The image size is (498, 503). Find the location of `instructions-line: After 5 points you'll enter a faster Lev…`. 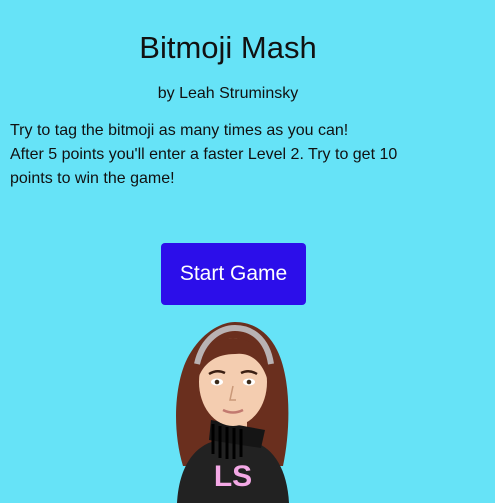

instructions-line: After 5 points you'll enter a faster Lev… is located at coordinates (204, 154).